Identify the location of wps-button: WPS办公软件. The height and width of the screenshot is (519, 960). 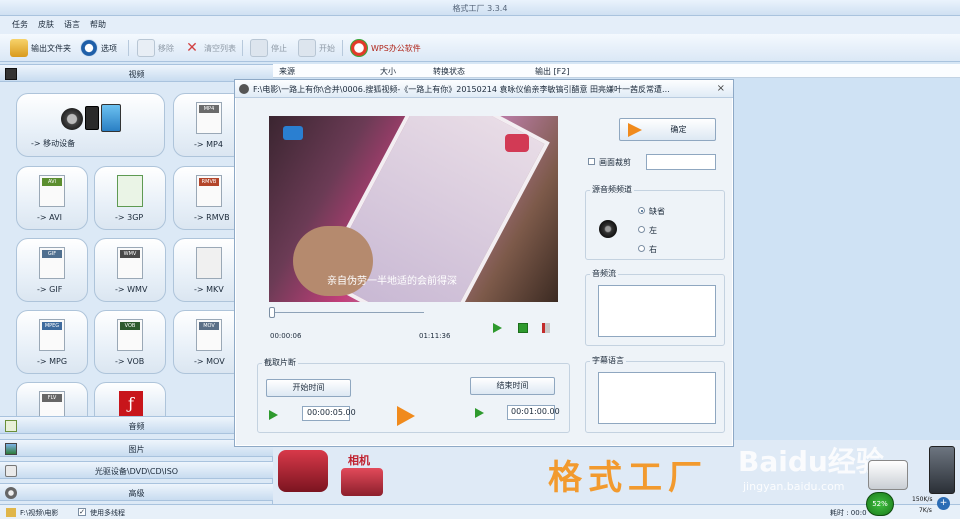
(385, 48).